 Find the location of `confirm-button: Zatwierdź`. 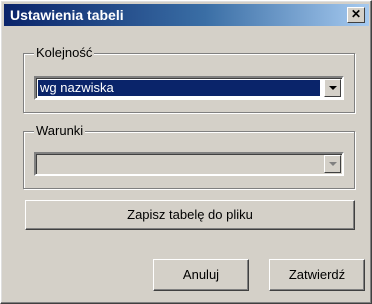

confirm-button: Zatwierdź is located at coordinates (317, 275).